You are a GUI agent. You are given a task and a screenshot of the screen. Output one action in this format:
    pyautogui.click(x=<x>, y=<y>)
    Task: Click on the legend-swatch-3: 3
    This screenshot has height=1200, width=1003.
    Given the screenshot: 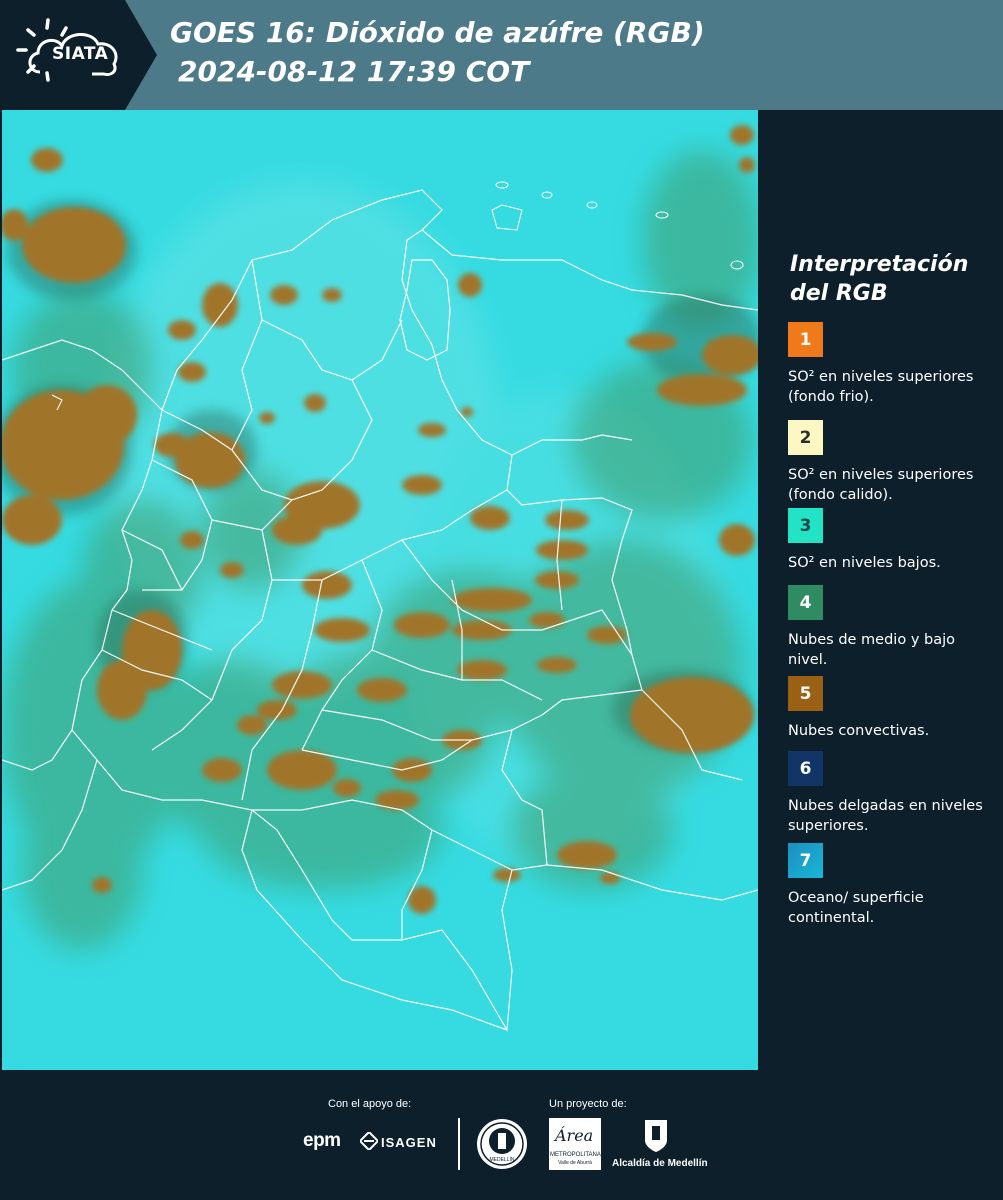 What is the action you would take?
    pyautogui.click(x=805, y=525)
    